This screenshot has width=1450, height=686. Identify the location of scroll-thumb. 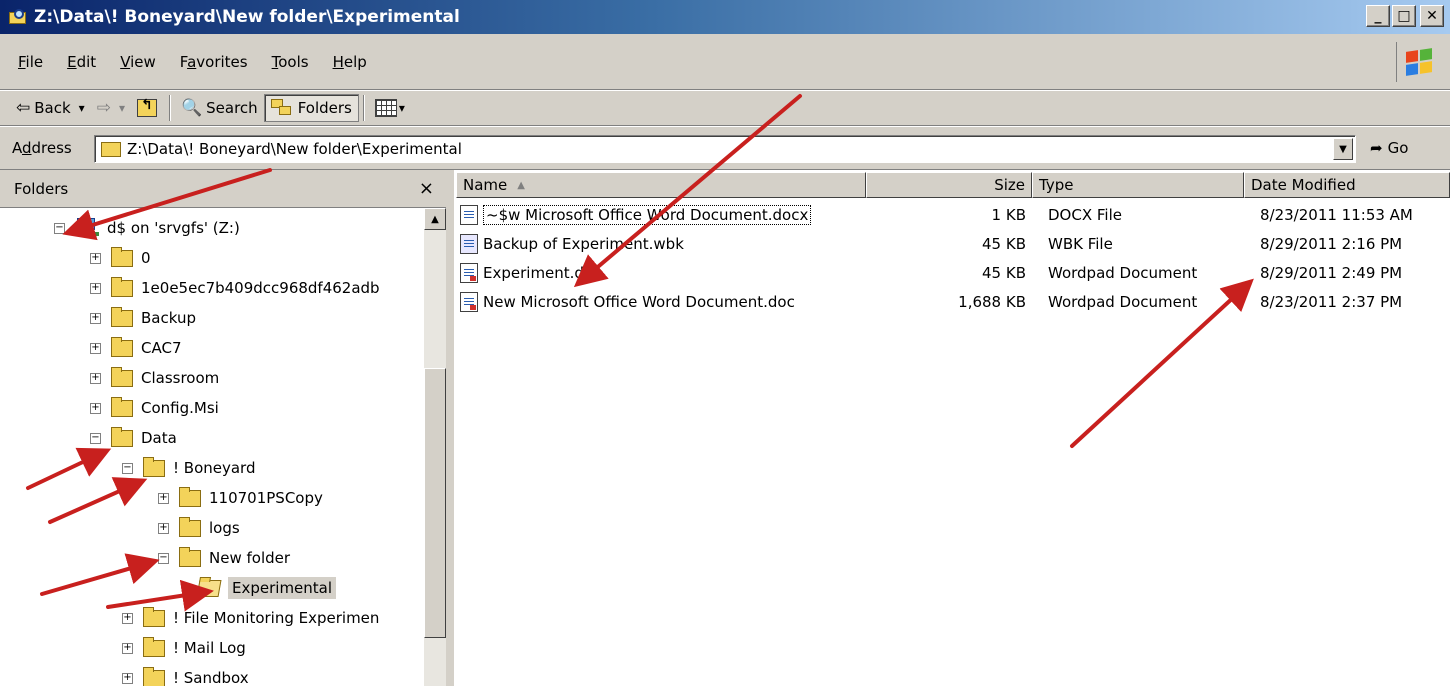
(435, 503).